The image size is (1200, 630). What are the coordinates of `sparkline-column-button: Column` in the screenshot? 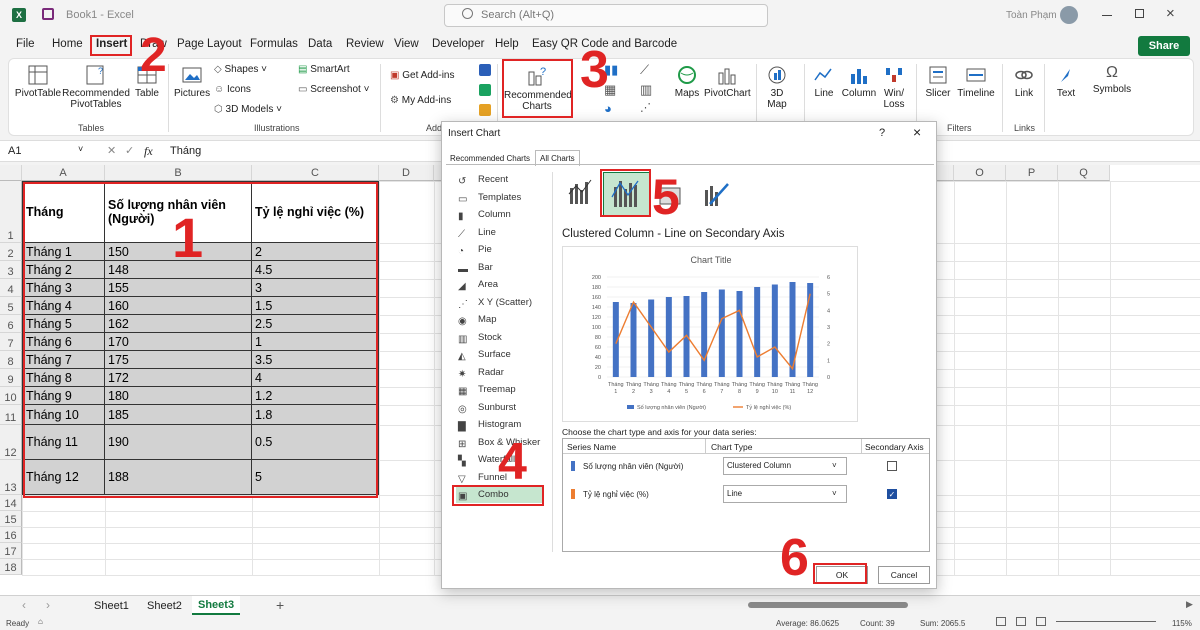 It's located at (859, 81).